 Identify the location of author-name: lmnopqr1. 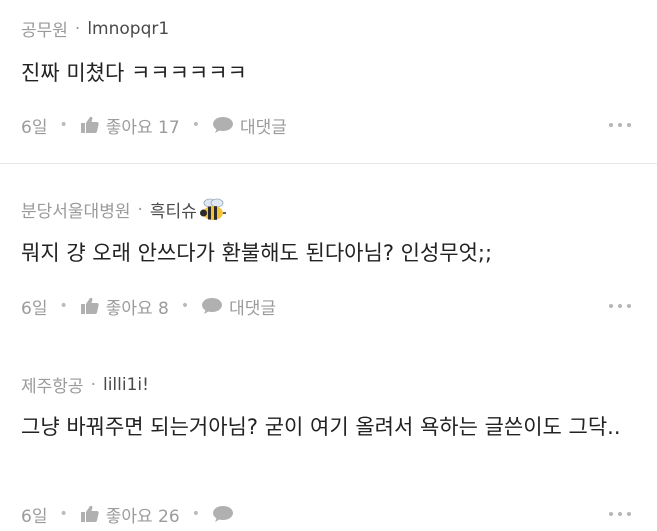
(128, 29).